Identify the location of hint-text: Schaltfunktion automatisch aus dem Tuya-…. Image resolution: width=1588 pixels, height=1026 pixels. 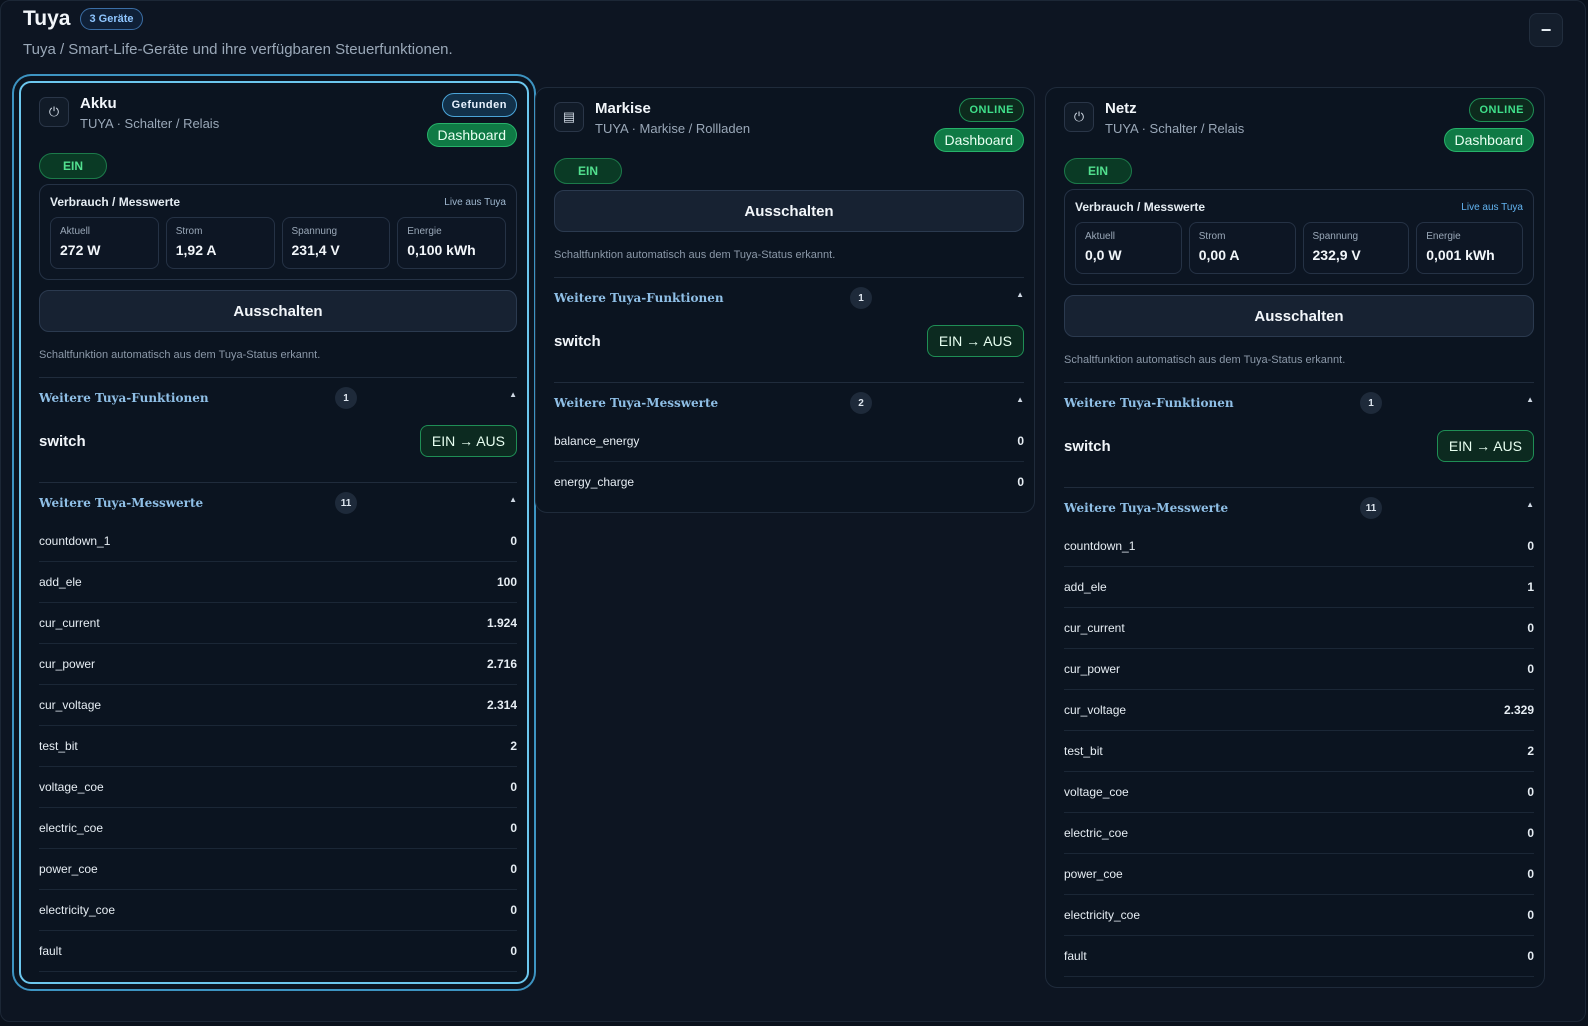
(1205, 360).